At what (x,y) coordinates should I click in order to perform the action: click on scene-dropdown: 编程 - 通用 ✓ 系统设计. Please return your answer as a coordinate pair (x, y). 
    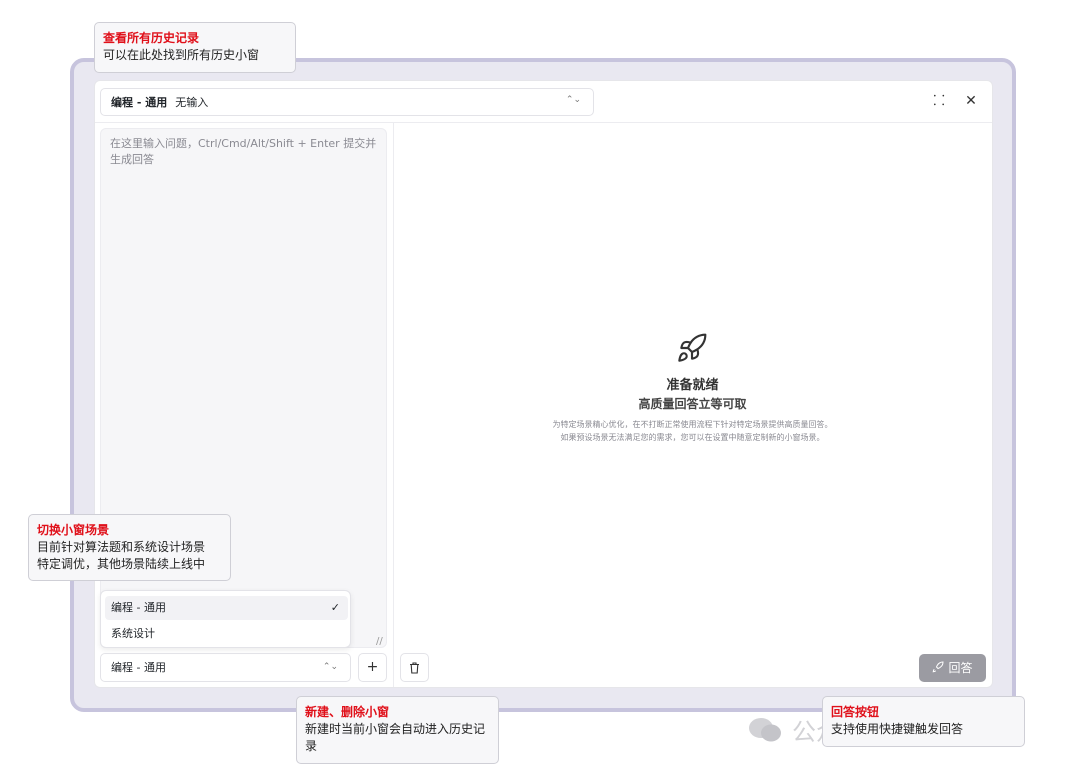
    Looking at the image, I should click on (225, 619).